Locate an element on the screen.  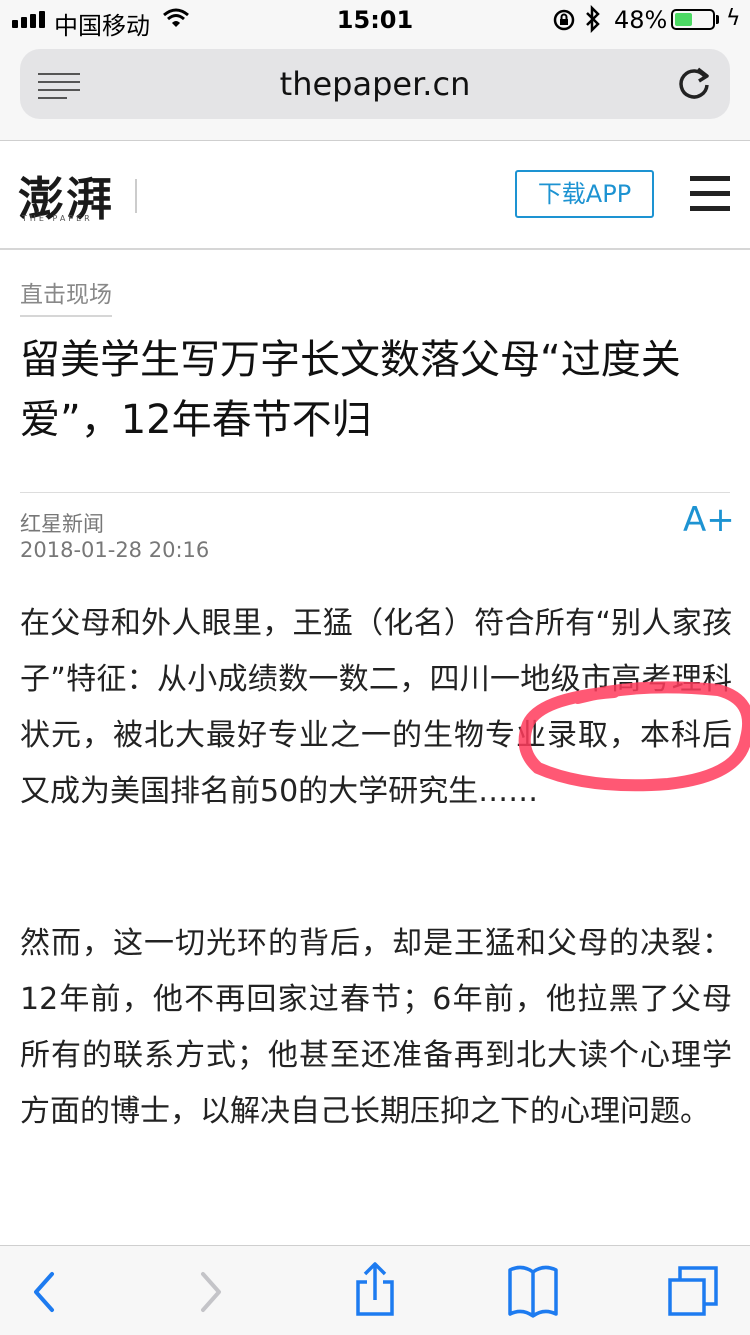
tabs-icon is located at coordinates (695, 1290).